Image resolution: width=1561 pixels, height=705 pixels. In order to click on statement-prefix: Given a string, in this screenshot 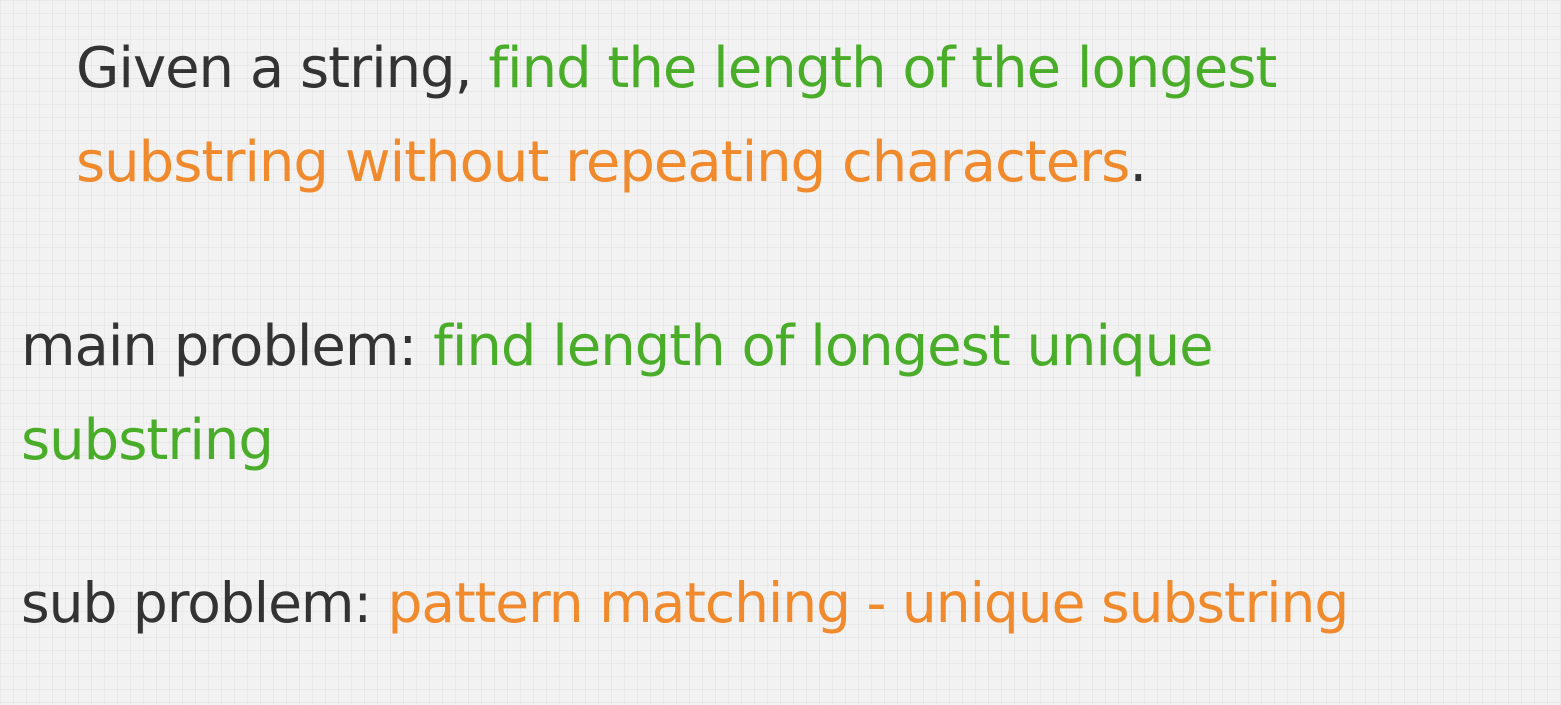, I will do `click(282, 68)`.